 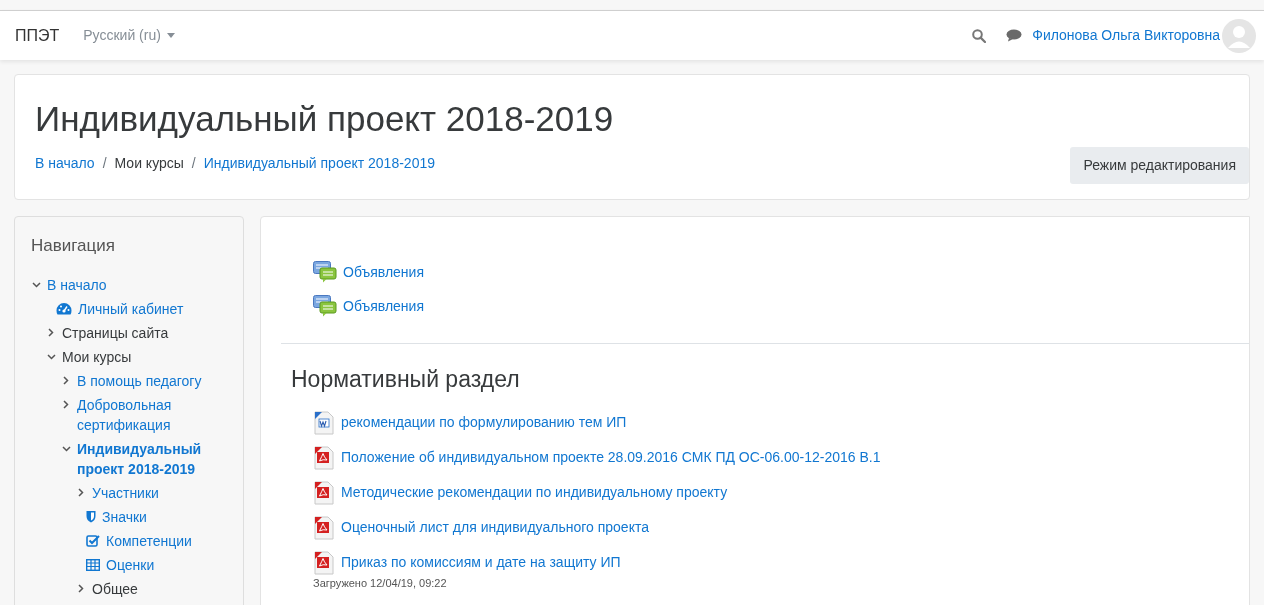 What do you see at coordinates (93, 540) in the screenshot?
I see `checkbox-icon` at bounding box center [93, 540].